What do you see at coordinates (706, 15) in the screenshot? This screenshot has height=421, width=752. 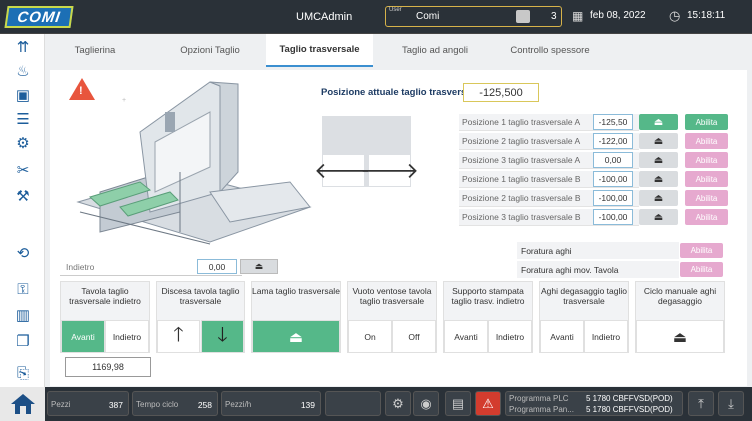 I see `time: 15:18:11` at bounding box center [706, 15].